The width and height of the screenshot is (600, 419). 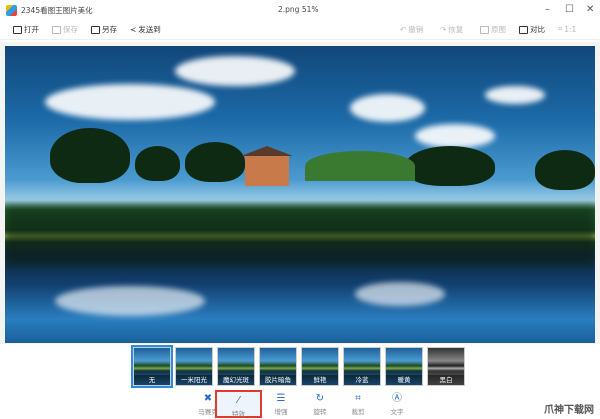 I want to click on redo-button: ↷ 恢复, so click(x=451, y=29).